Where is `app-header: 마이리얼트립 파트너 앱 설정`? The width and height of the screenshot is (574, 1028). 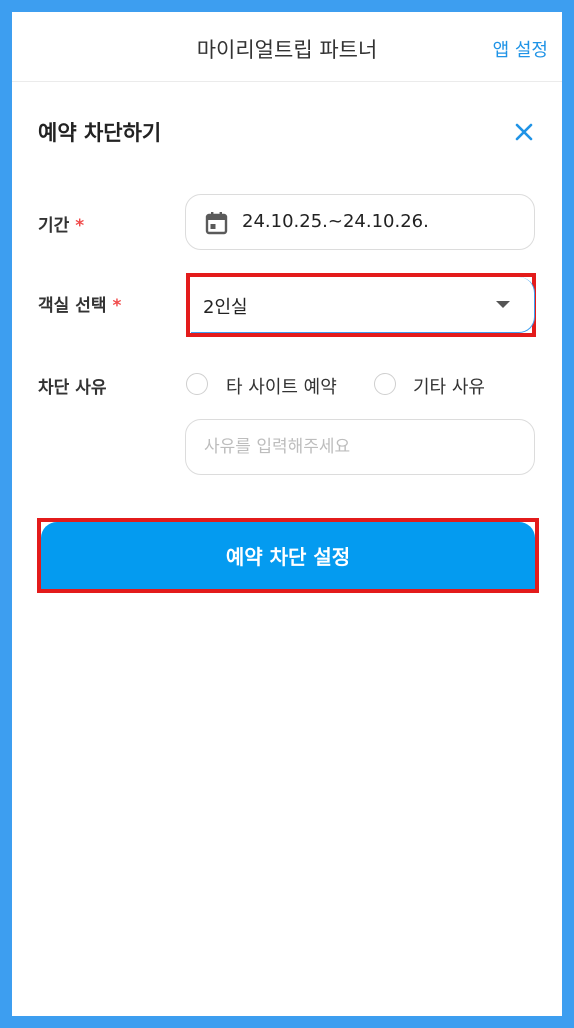
app-header: 마이리얼트립 파트너 앱 설정 is located at coordinates (287, 47).